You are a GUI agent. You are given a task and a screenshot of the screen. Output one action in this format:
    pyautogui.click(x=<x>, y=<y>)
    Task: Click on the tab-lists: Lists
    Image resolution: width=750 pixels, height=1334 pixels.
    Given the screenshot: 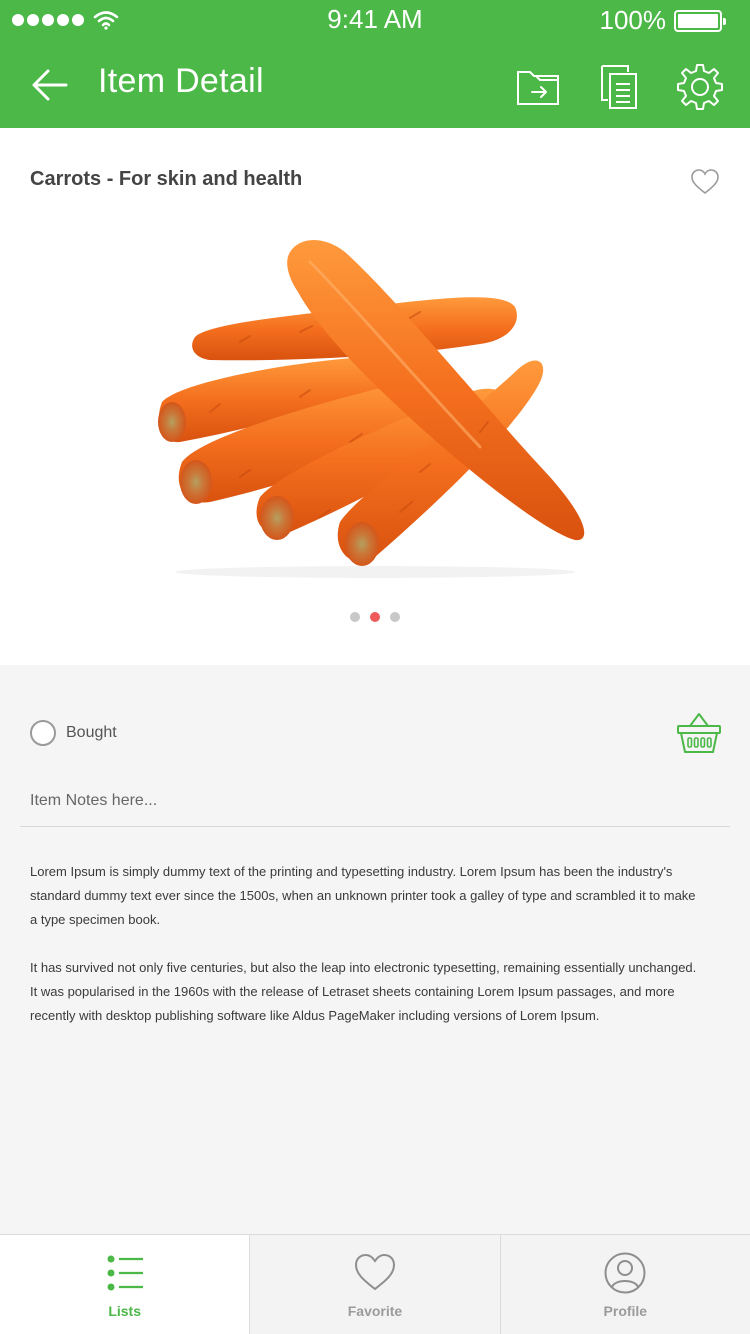 What is the action you would take?
    pyautogui.click(x=125, y=1284)
    